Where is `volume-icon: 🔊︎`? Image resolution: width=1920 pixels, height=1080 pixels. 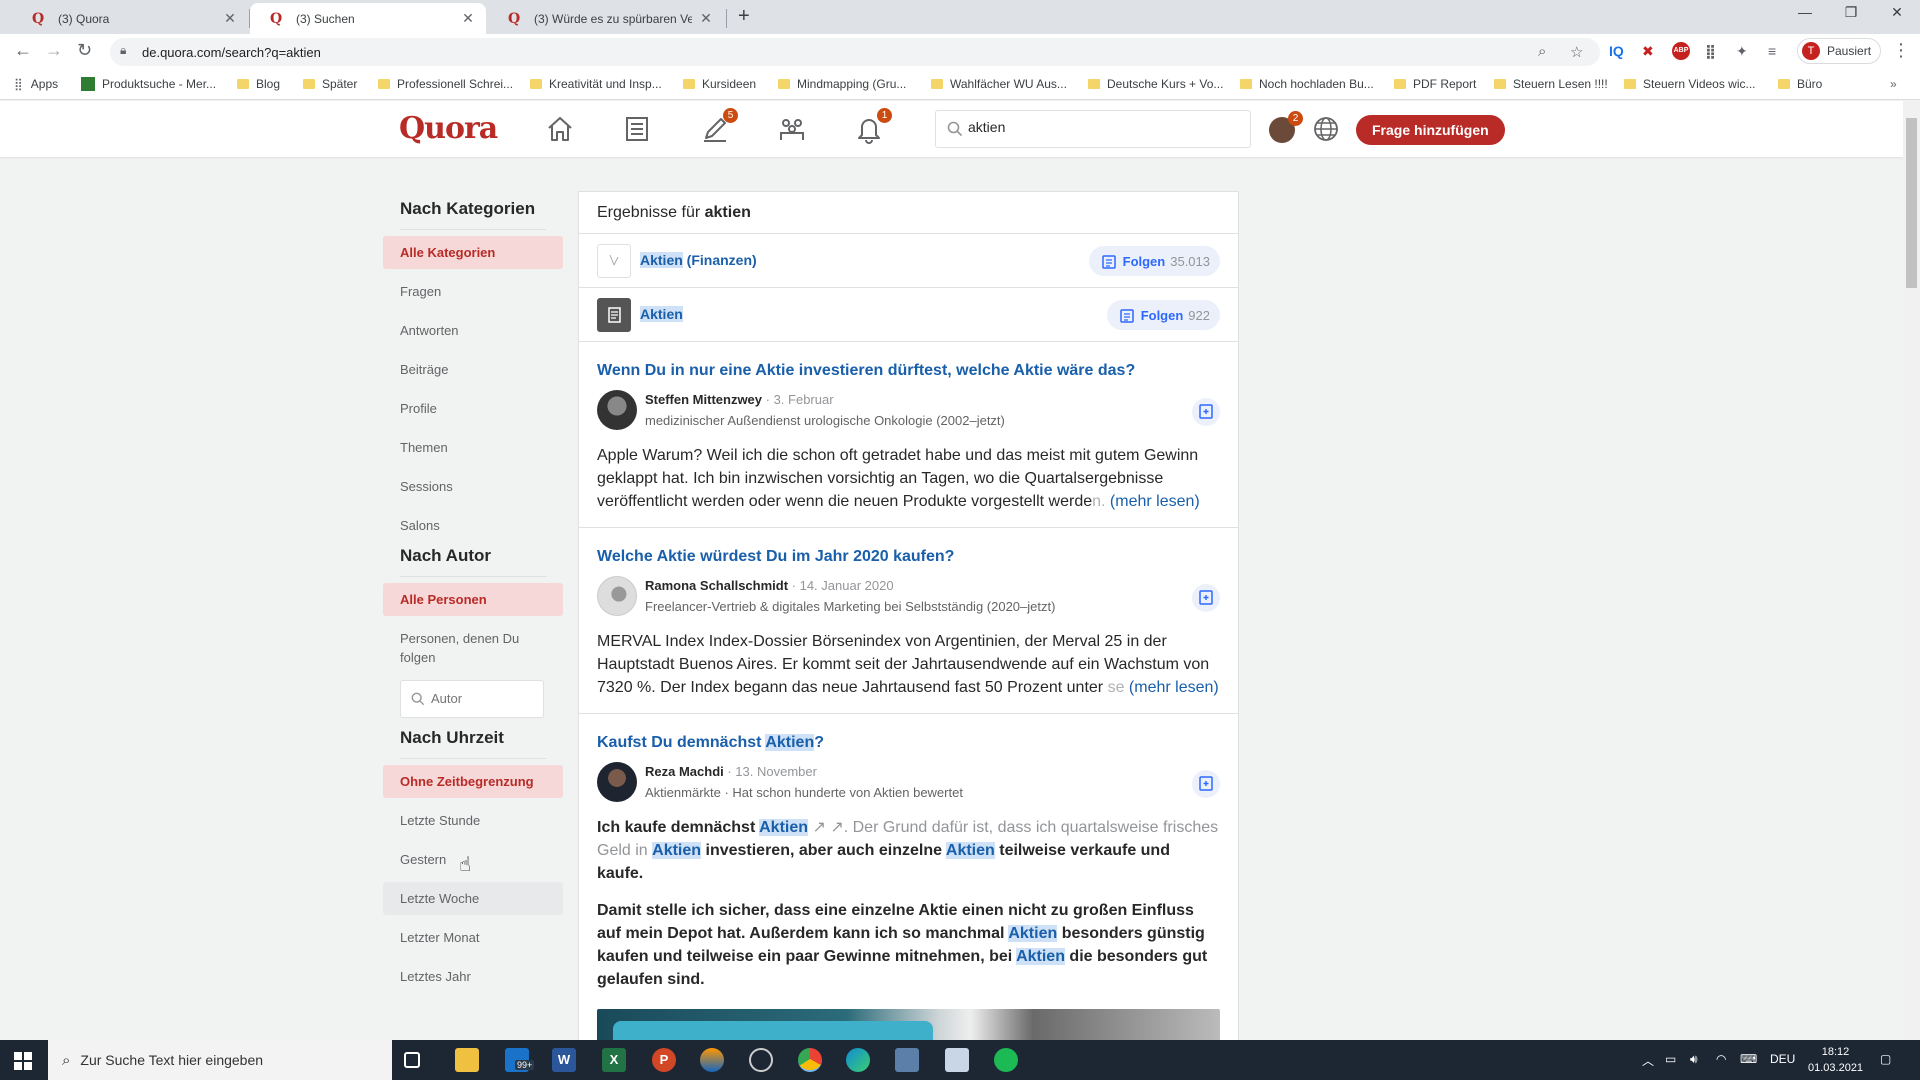 volume-icon: 🔊︎ is located at coordinates (1694, 1059).